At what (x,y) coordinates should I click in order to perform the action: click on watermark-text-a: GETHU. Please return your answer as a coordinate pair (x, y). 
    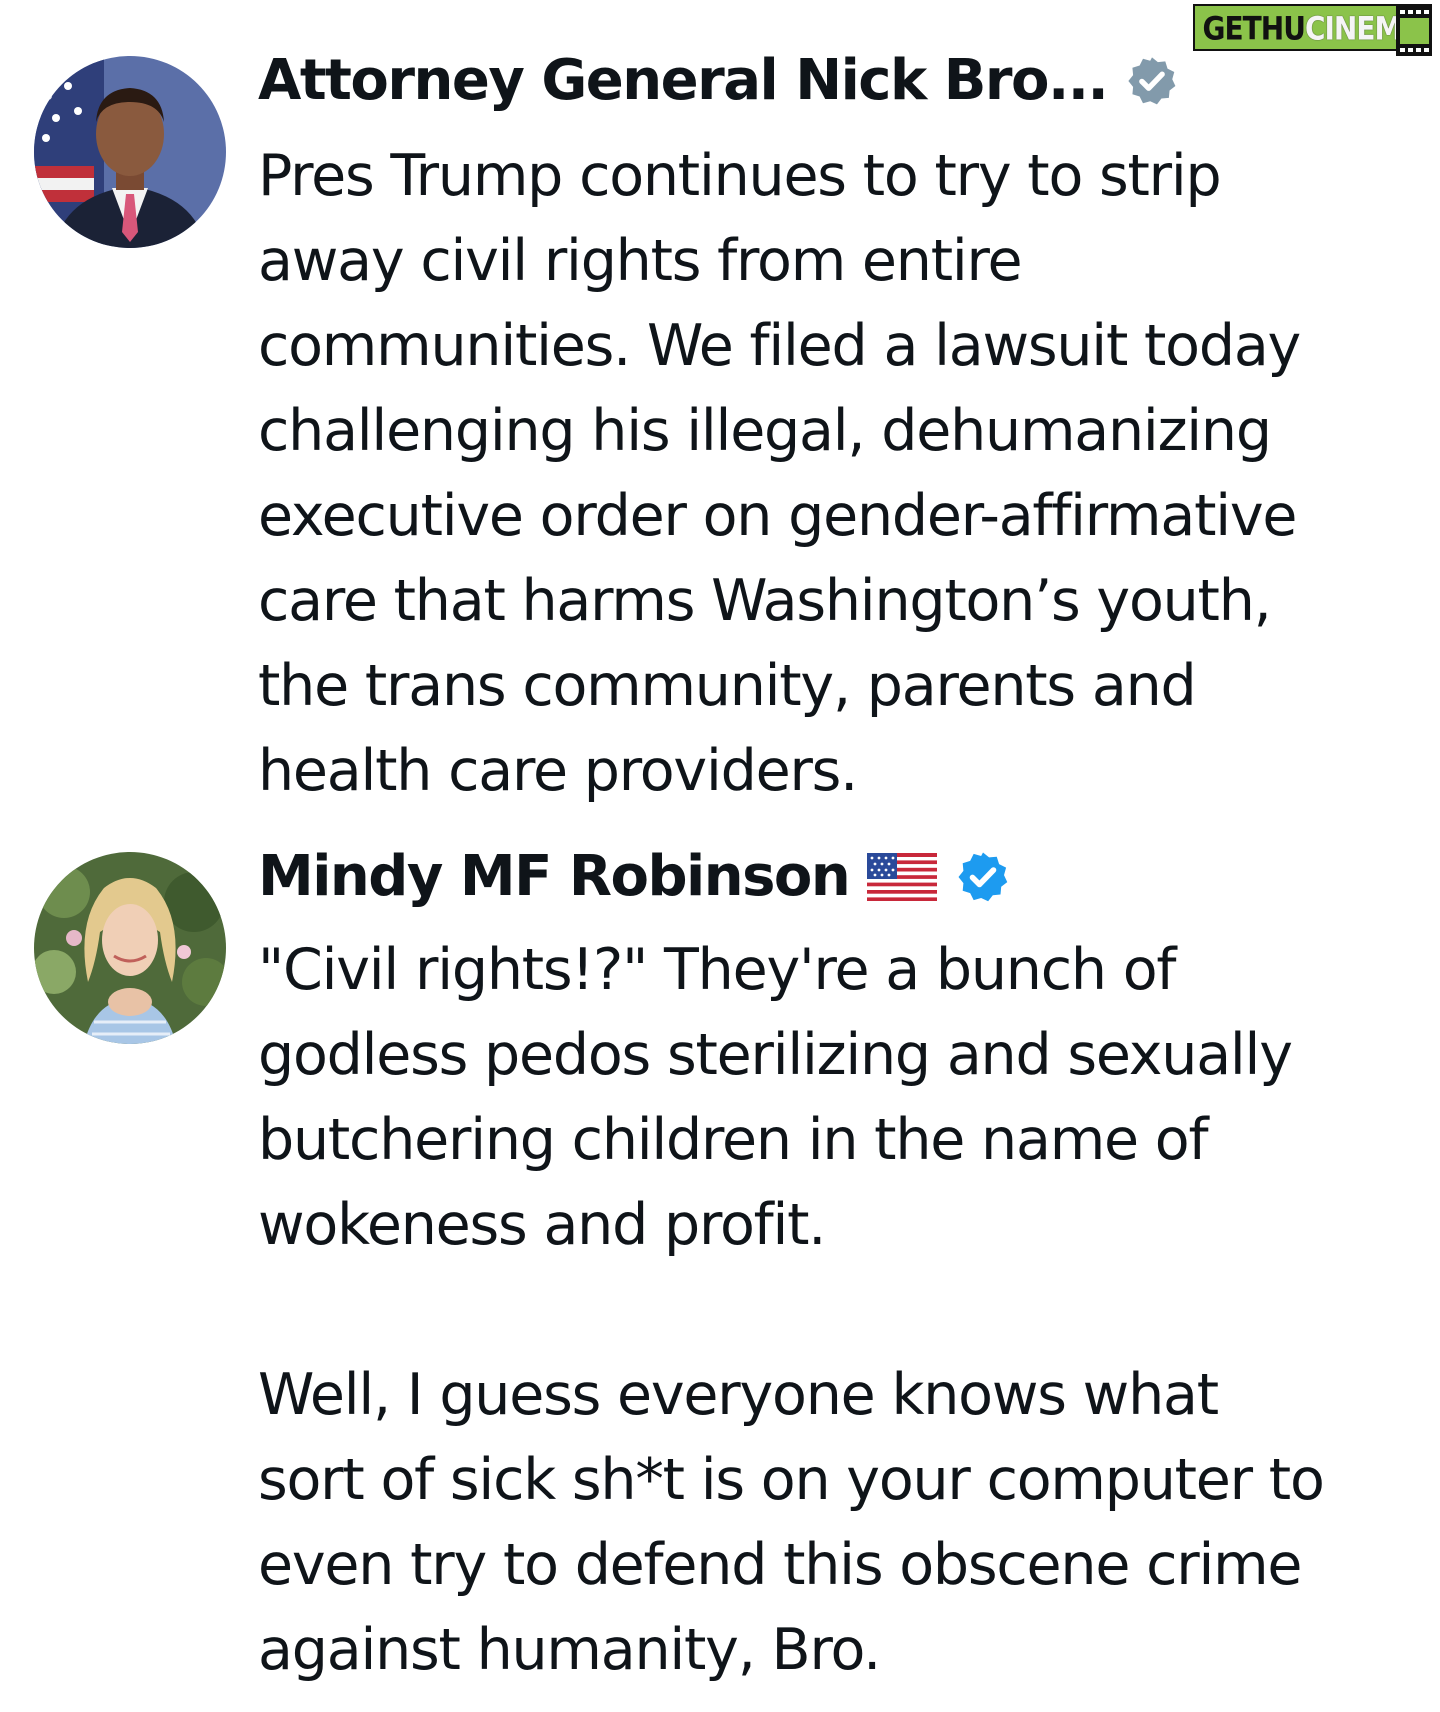
    Looking at the image, I should click on (1254, 28).